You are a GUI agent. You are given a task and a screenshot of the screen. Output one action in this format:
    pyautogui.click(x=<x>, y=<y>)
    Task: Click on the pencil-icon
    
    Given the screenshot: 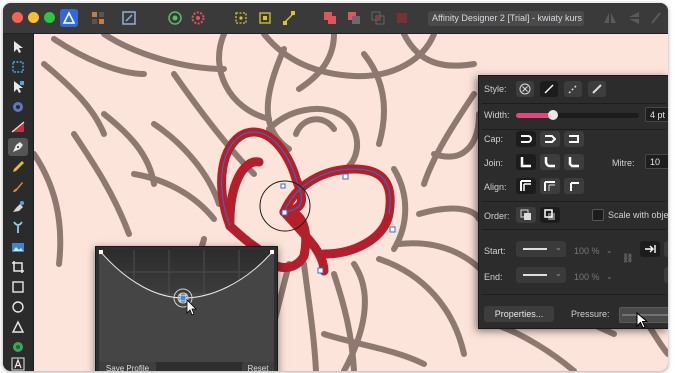 What is the action you would take?
    pyautogui.click(x=18, y=167)
    